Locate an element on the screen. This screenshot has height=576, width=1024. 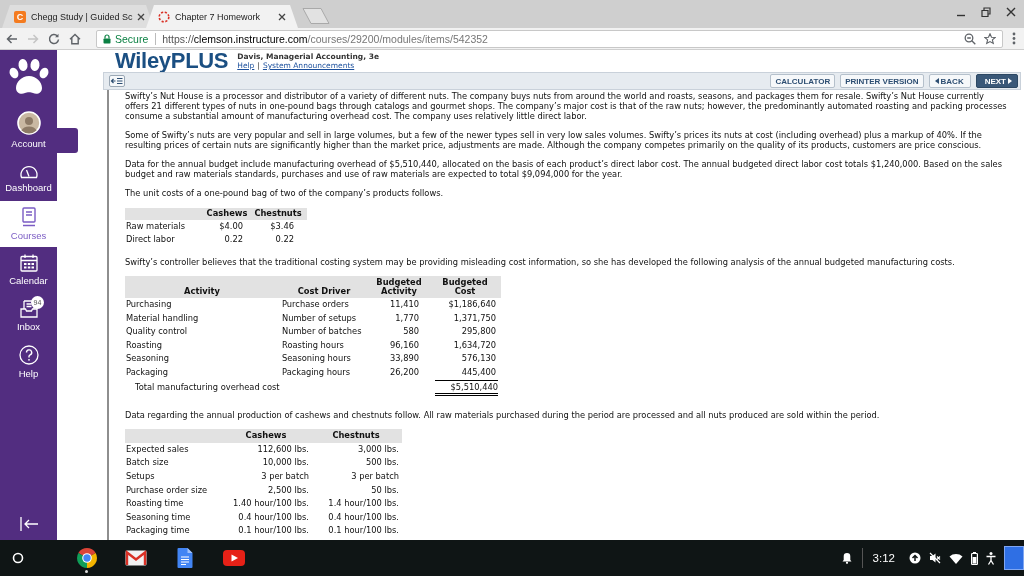
notification-bell-icon is located at coordinates (846, 558).